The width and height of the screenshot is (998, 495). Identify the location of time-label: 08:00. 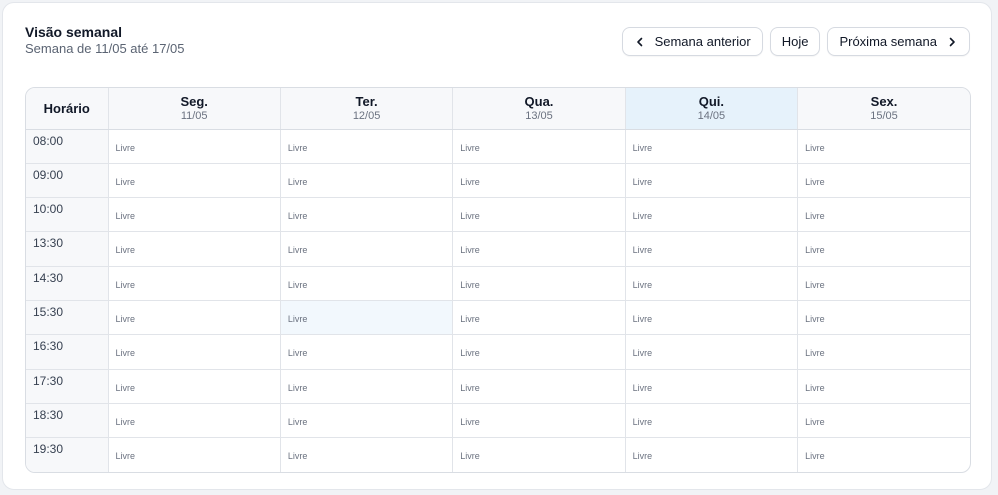
(67, 146).